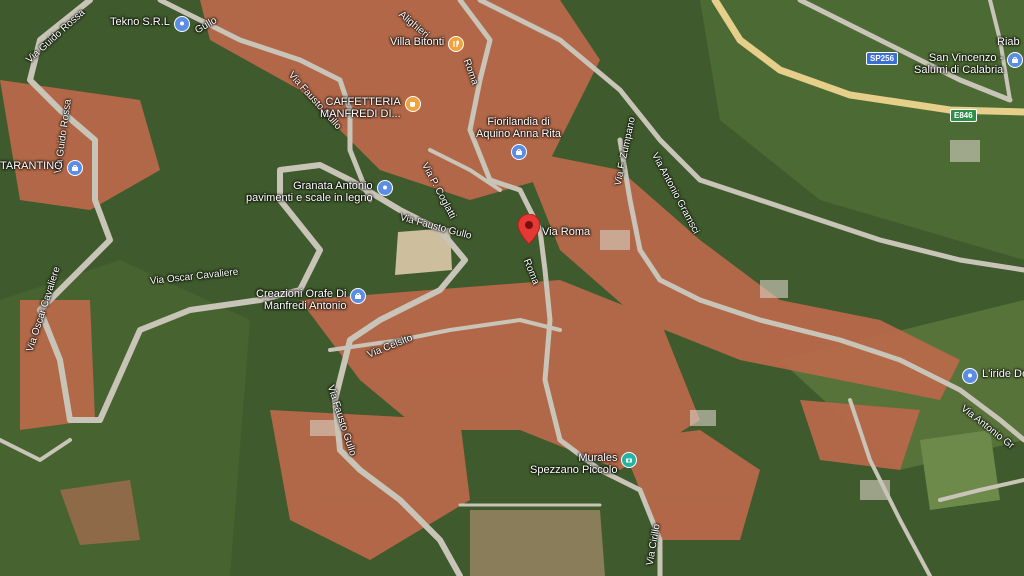 The height and width of the screenshot is (576, 1024). I want to click on poi-riab: Riab, so click(1008, 42).